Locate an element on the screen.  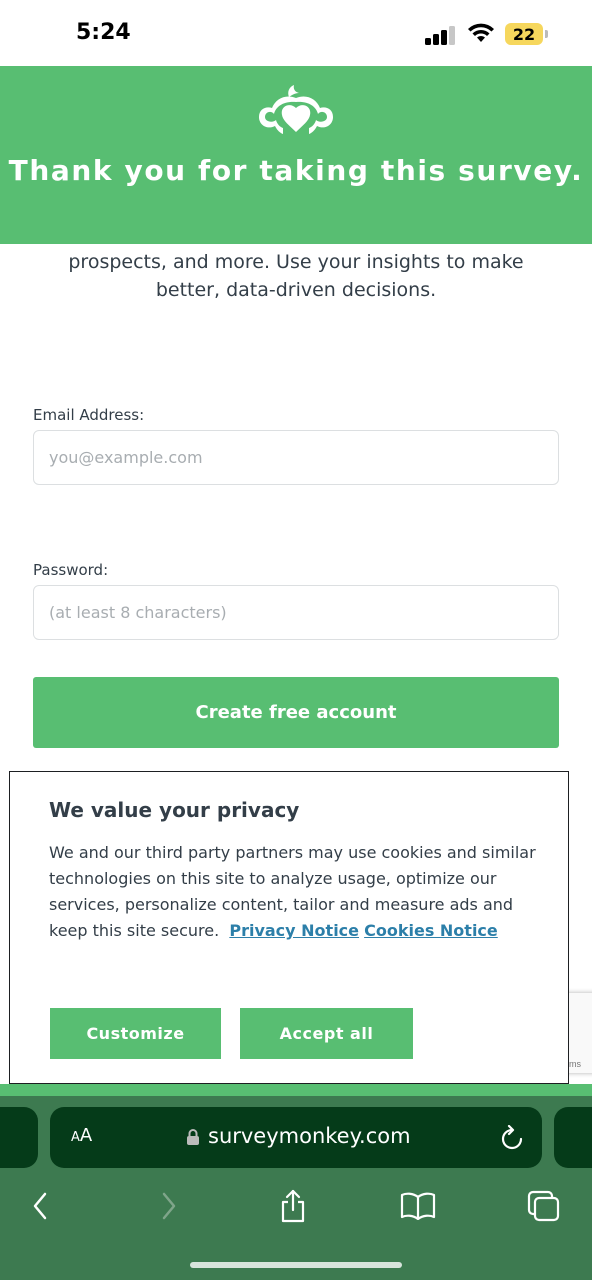
battery-icon: 22 is located at coordinates (527, 34).